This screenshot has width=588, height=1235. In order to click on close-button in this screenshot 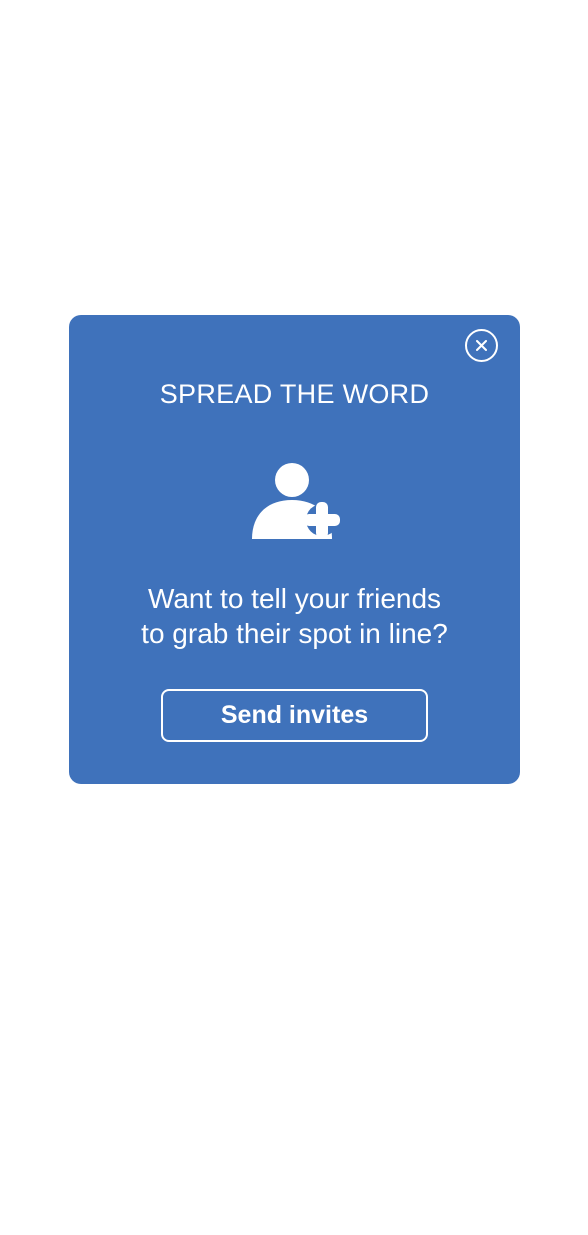, I will do `click(481, 345)`.